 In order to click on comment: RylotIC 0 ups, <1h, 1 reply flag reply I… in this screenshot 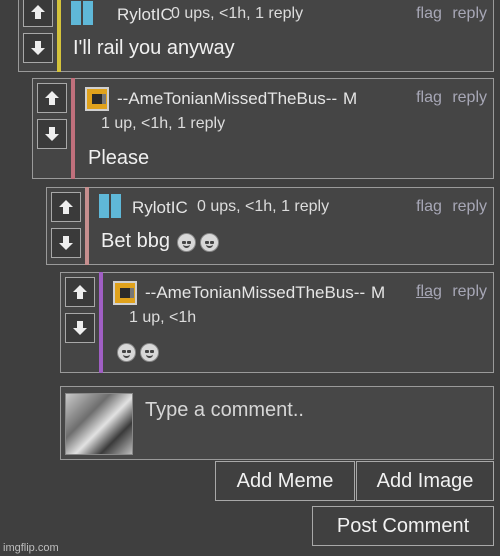, I will do `click(256, 36)`.